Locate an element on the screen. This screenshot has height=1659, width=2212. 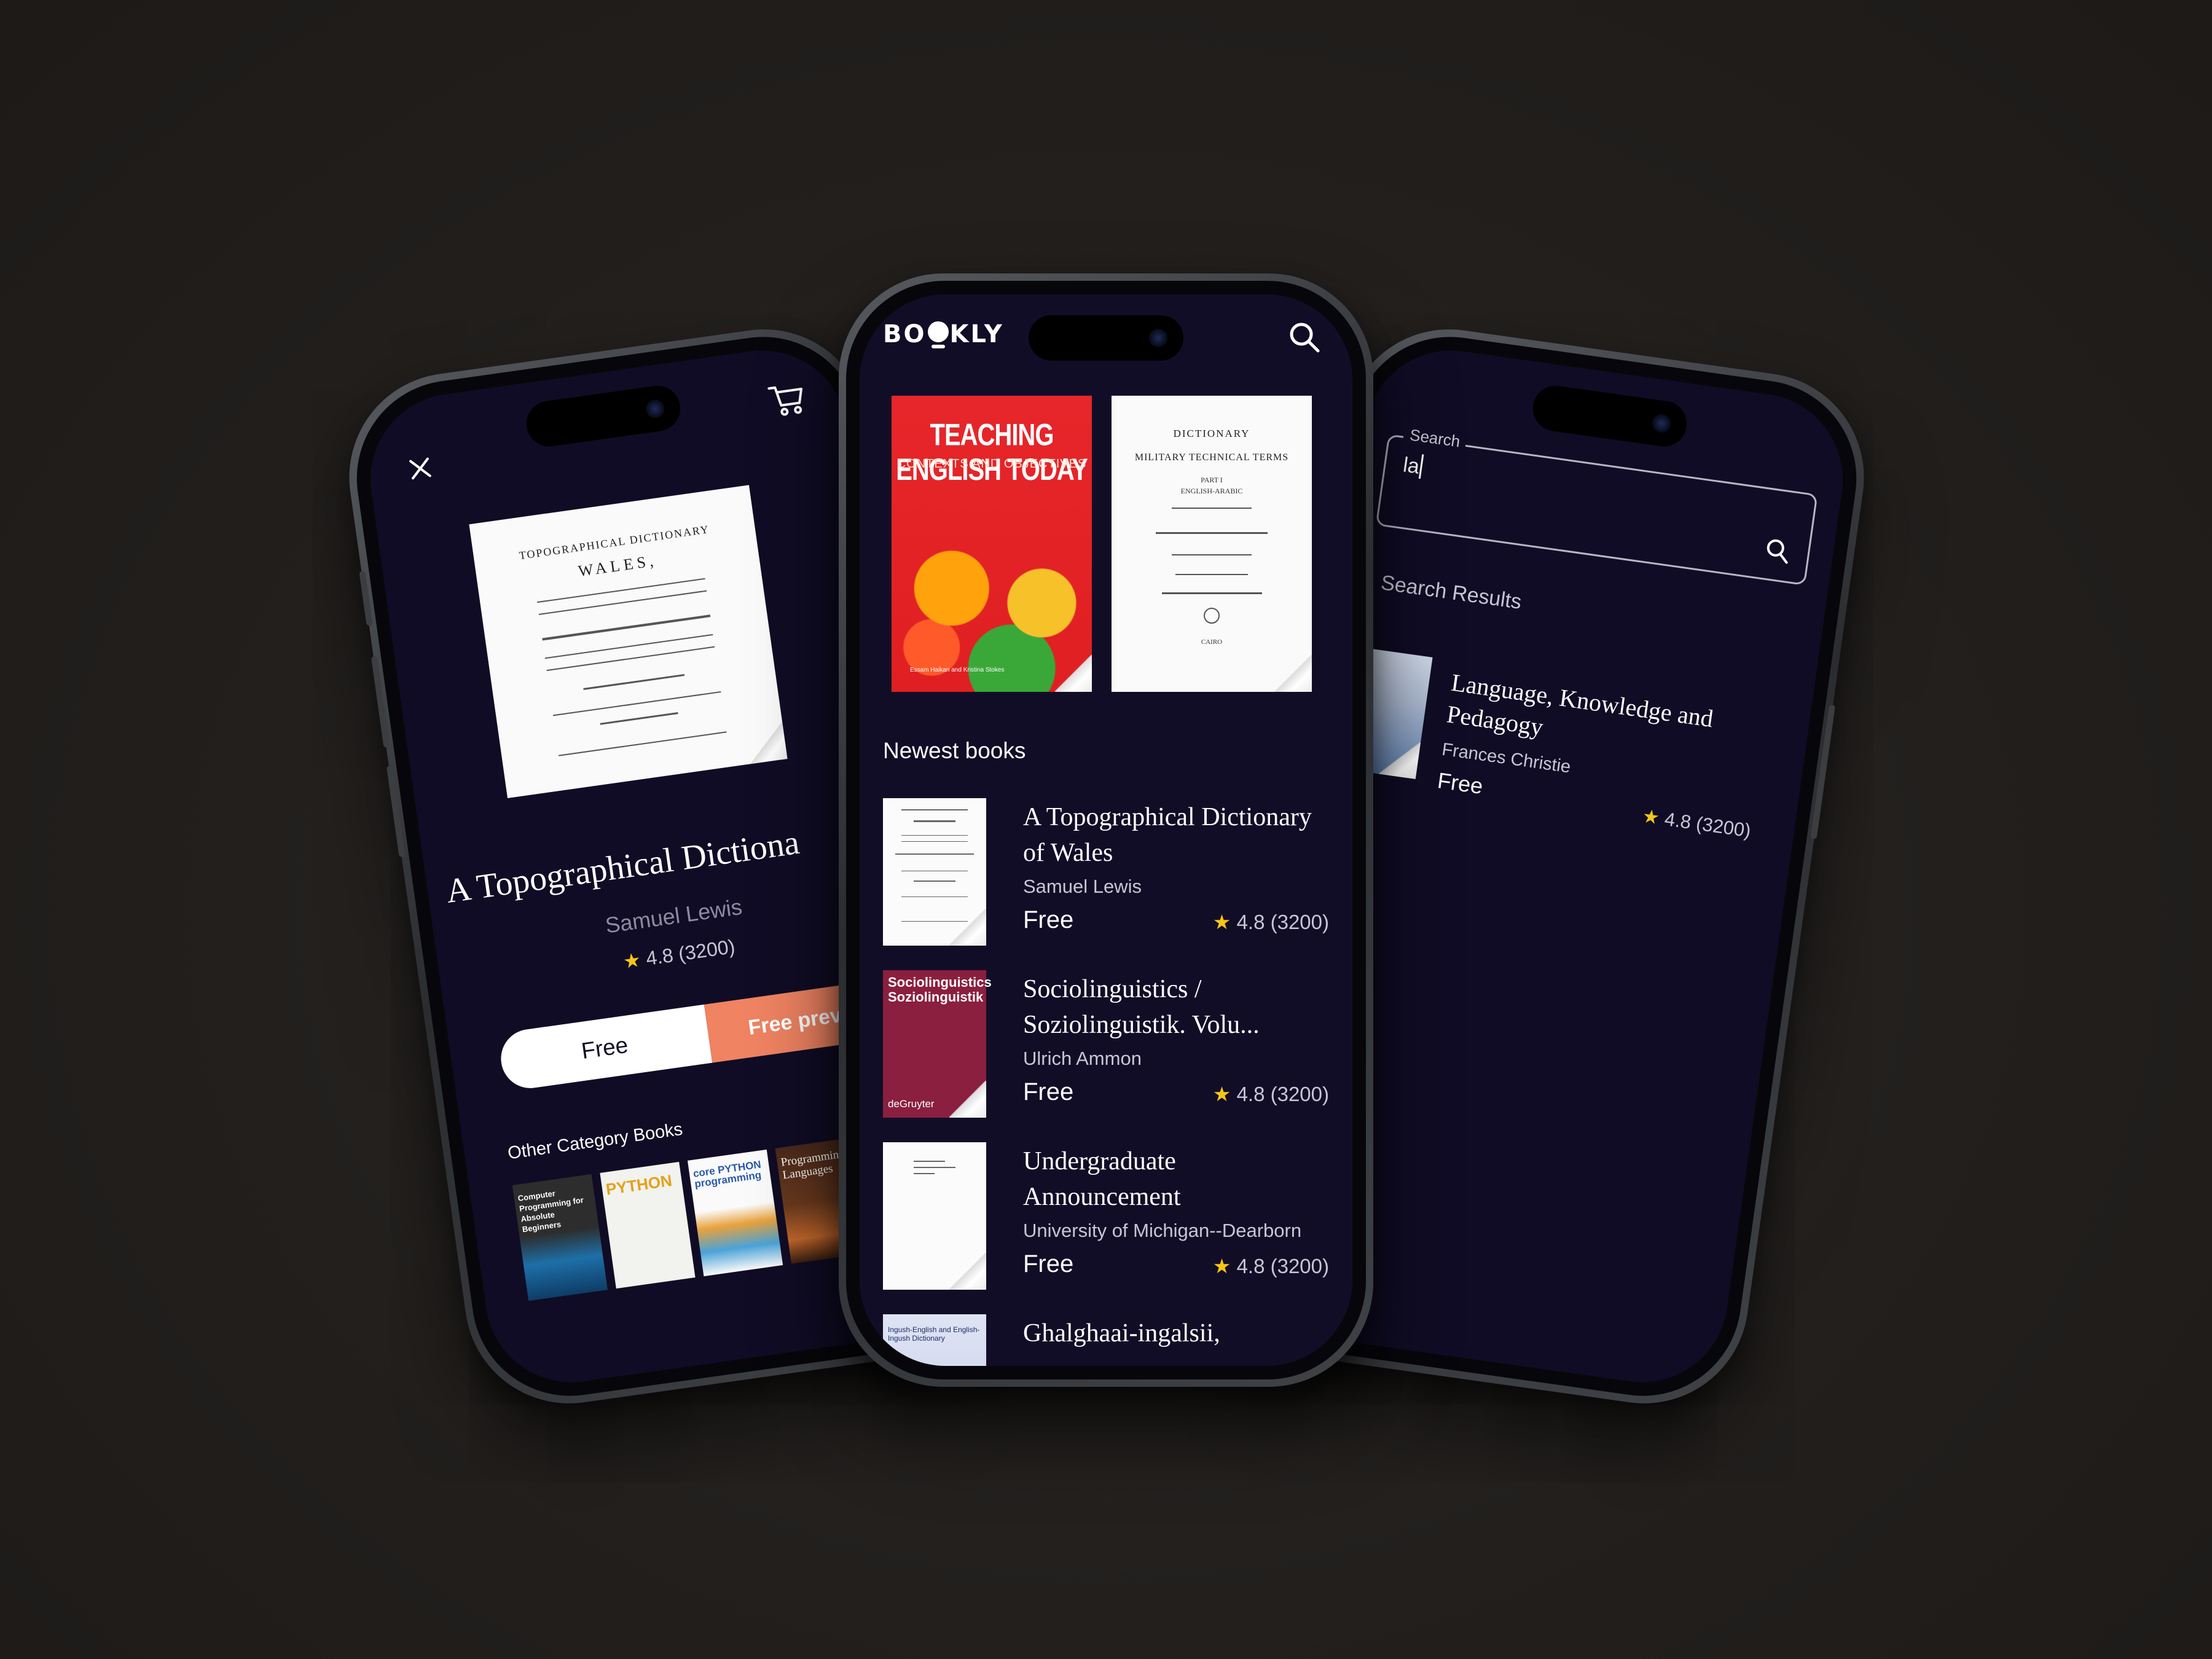
category-book-label: PYTHON is located at coordinates (639, 1185).